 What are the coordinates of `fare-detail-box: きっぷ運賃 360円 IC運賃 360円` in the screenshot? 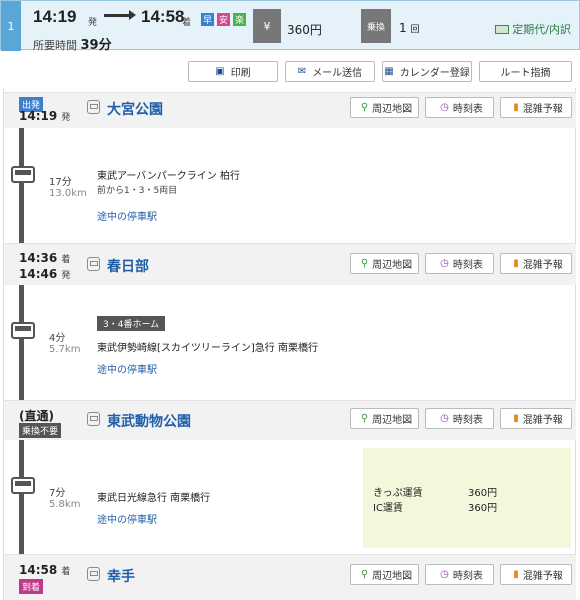 It's located at (467, 498).